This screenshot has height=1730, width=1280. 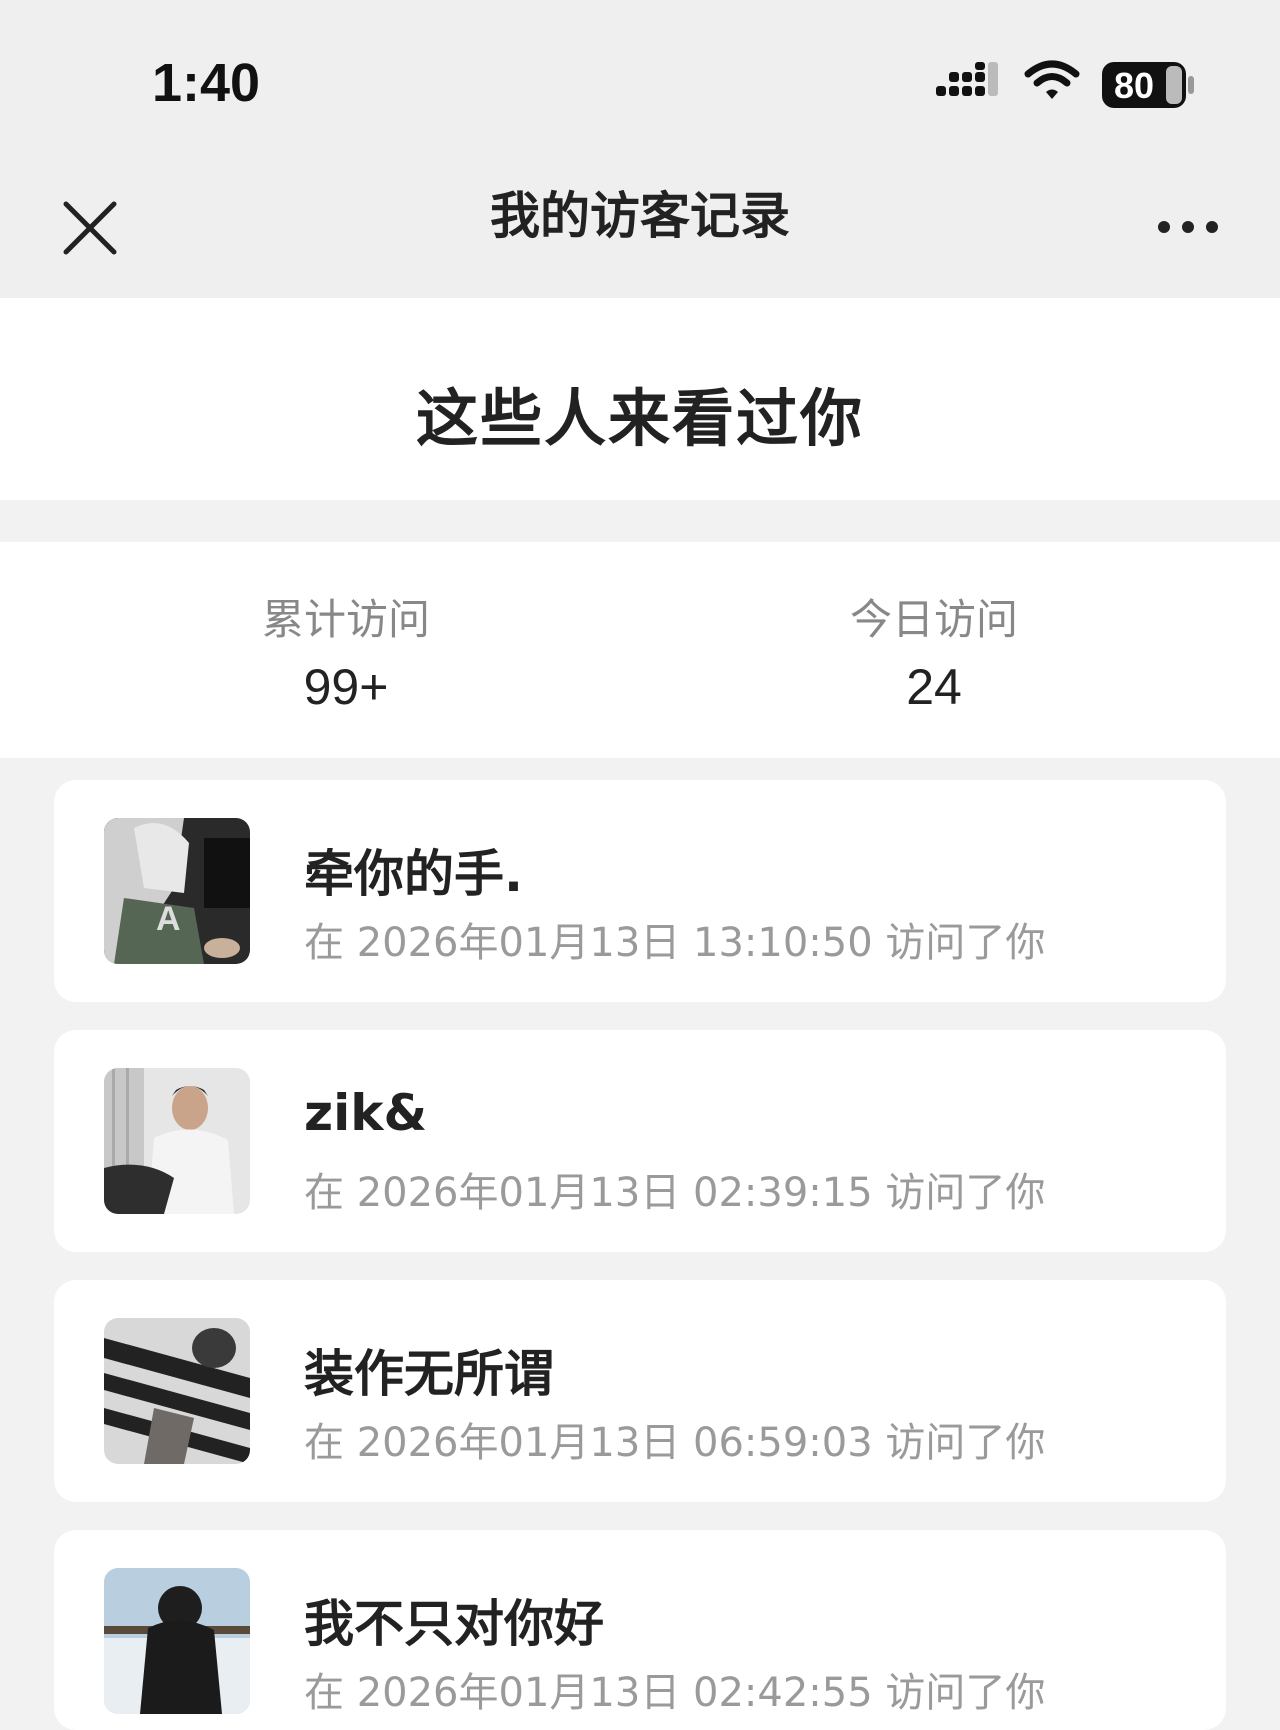 I want to click on total-visits-label: 累计访问, so click(x=345, y=619).